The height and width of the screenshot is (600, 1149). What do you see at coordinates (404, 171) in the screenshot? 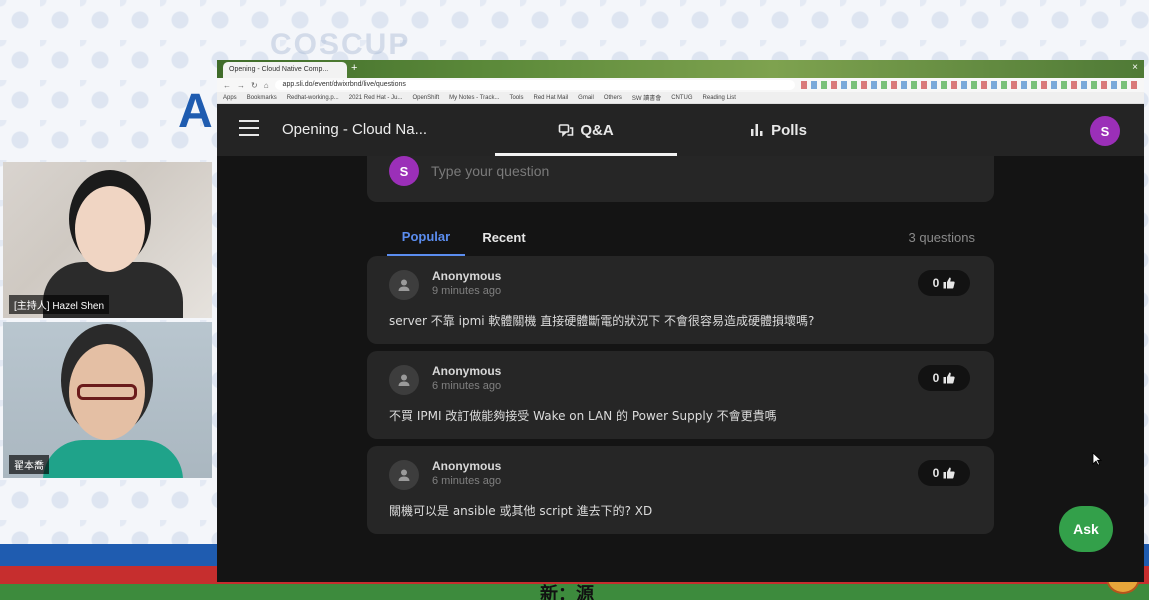
I see `ask-avatar: S` at bounding box center [404, 171].